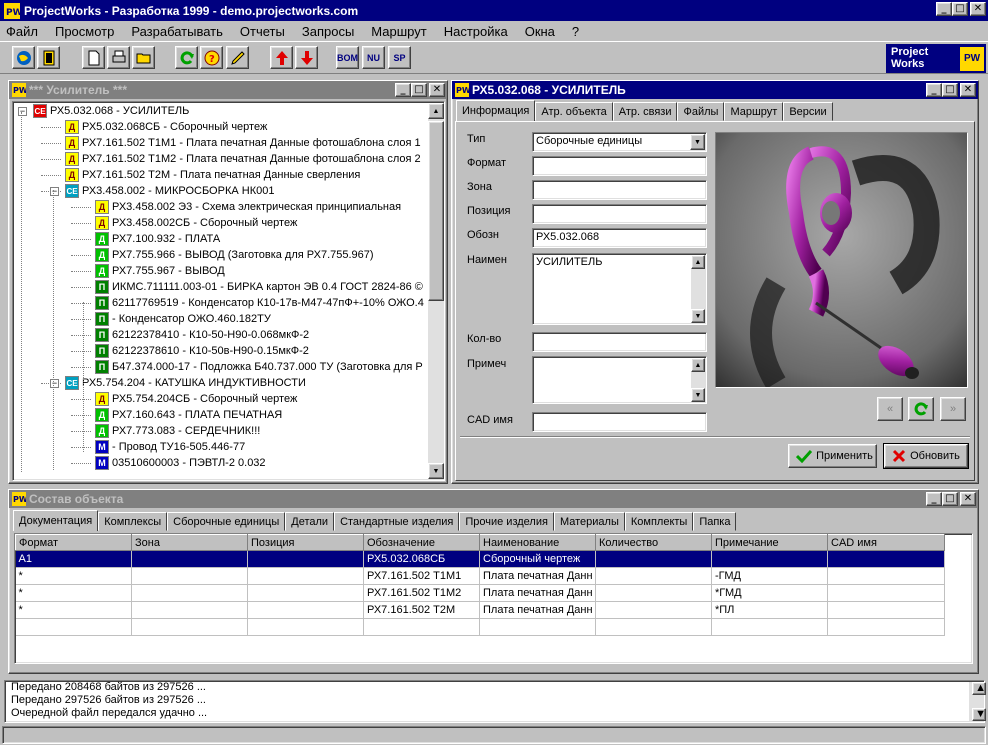 This screenshot has width=988, height=745. I want to click on table-row: * РХ7.161.502 Т2М Плата печатная Данн *ПЛ, so click(480, 610).